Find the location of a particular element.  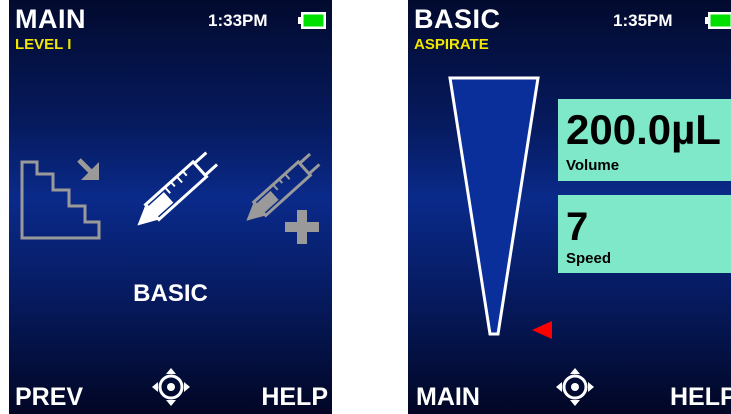

volume-field: 200.0µL Volume is located at coordinates (644, 140).